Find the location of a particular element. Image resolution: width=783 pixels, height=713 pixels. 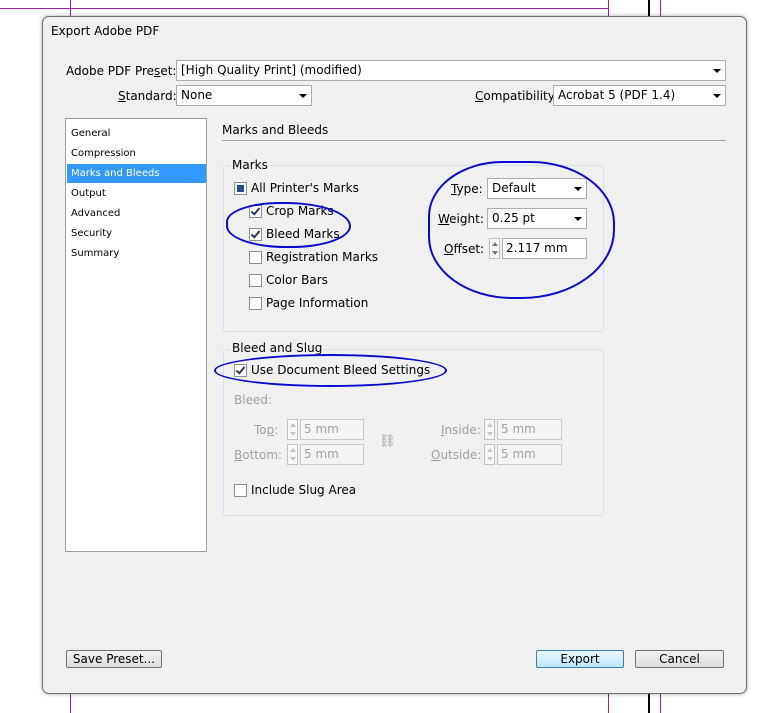

standard-dropdown: None is located at coordinates (244, 95).